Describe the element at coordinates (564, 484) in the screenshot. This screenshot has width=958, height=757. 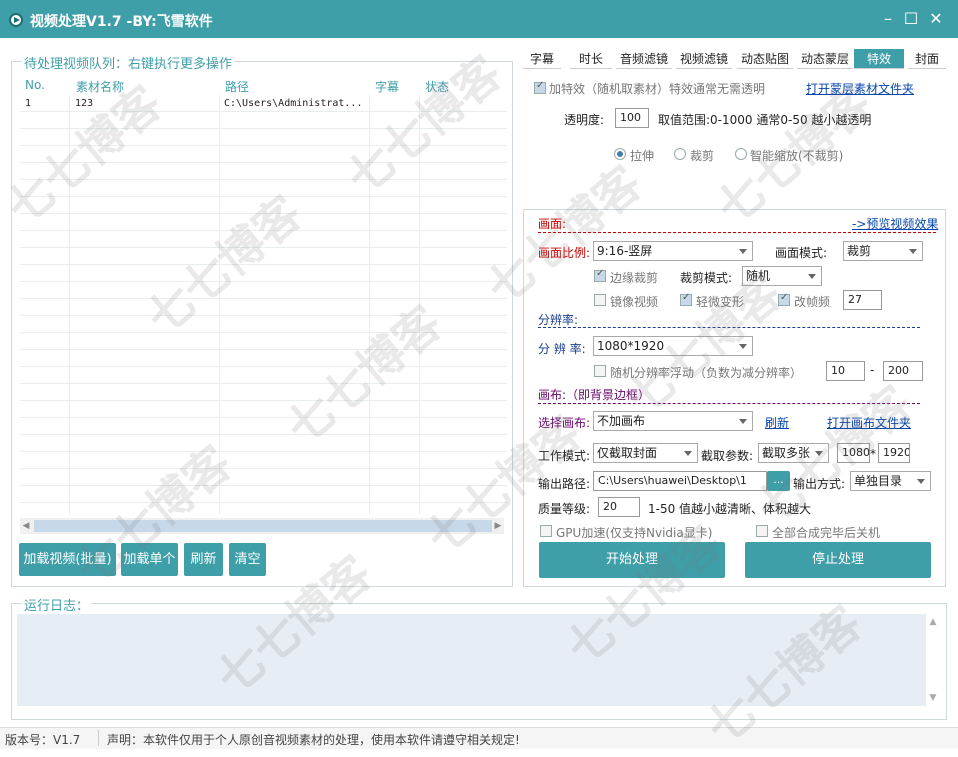
I see `output-path-label: 输出路径:` at that location.